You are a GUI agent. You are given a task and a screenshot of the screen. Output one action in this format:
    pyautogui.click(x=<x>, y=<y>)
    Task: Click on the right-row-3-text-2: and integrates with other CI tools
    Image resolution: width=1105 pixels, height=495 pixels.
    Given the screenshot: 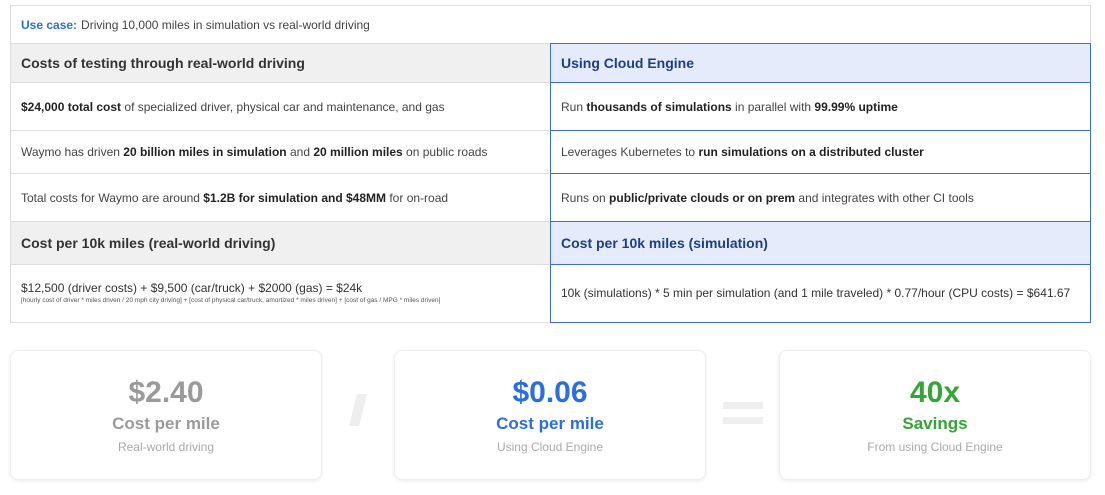 What is the action you would take?
    pyautogui.click(x=884, y=197)
    